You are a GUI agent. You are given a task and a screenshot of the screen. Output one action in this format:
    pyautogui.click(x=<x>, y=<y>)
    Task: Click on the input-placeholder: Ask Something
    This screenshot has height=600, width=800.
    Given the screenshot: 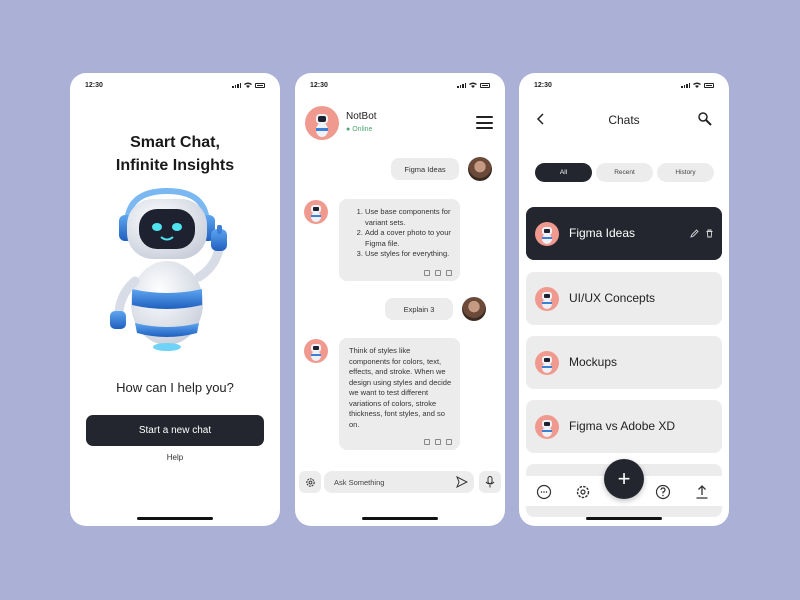 What is the action you would take?
    pyautogui.click(x=359, y=482)
    